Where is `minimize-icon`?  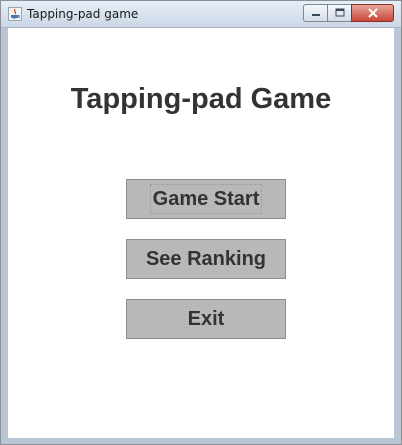
minimize-icon is located at coordinates (315, 15).